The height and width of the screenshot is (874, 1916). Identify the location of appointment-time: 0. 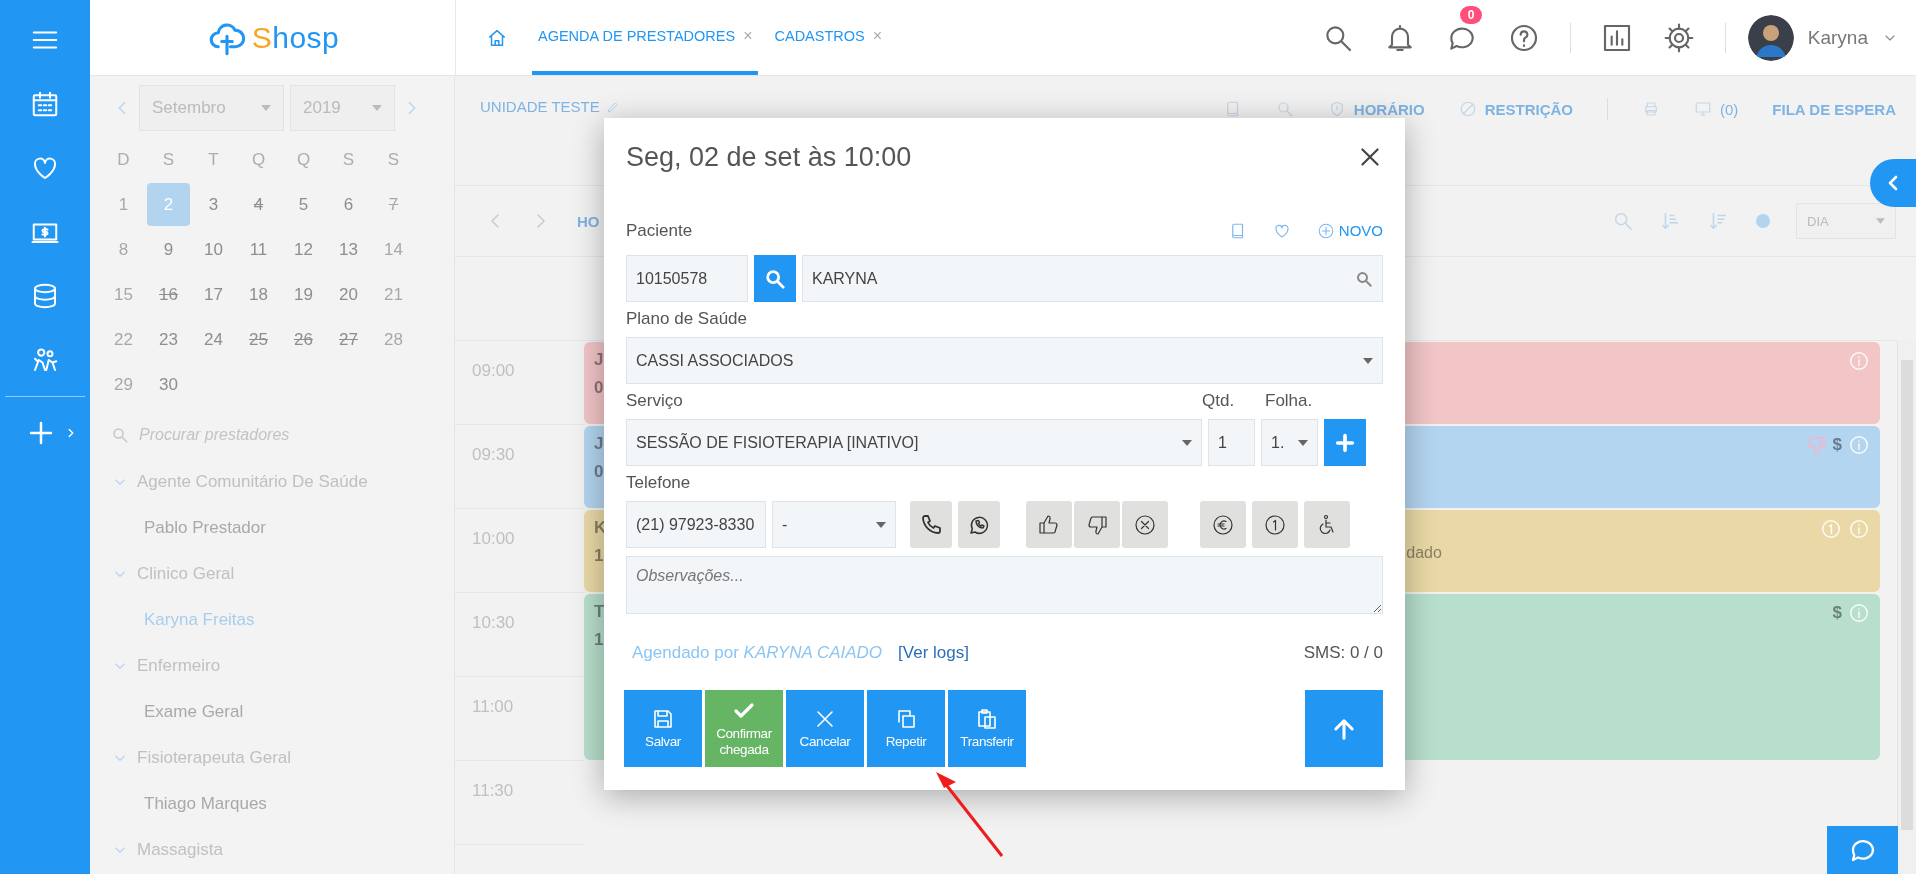
(599, 388).